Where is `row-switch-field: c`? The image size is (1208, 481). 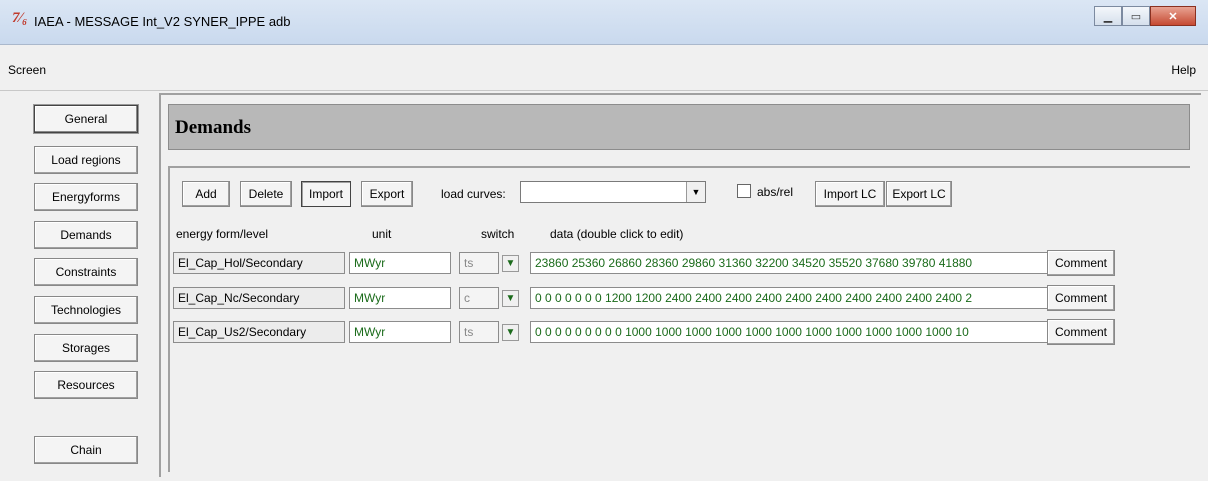 row-switch-field: c is located at coordinates (479, 298).